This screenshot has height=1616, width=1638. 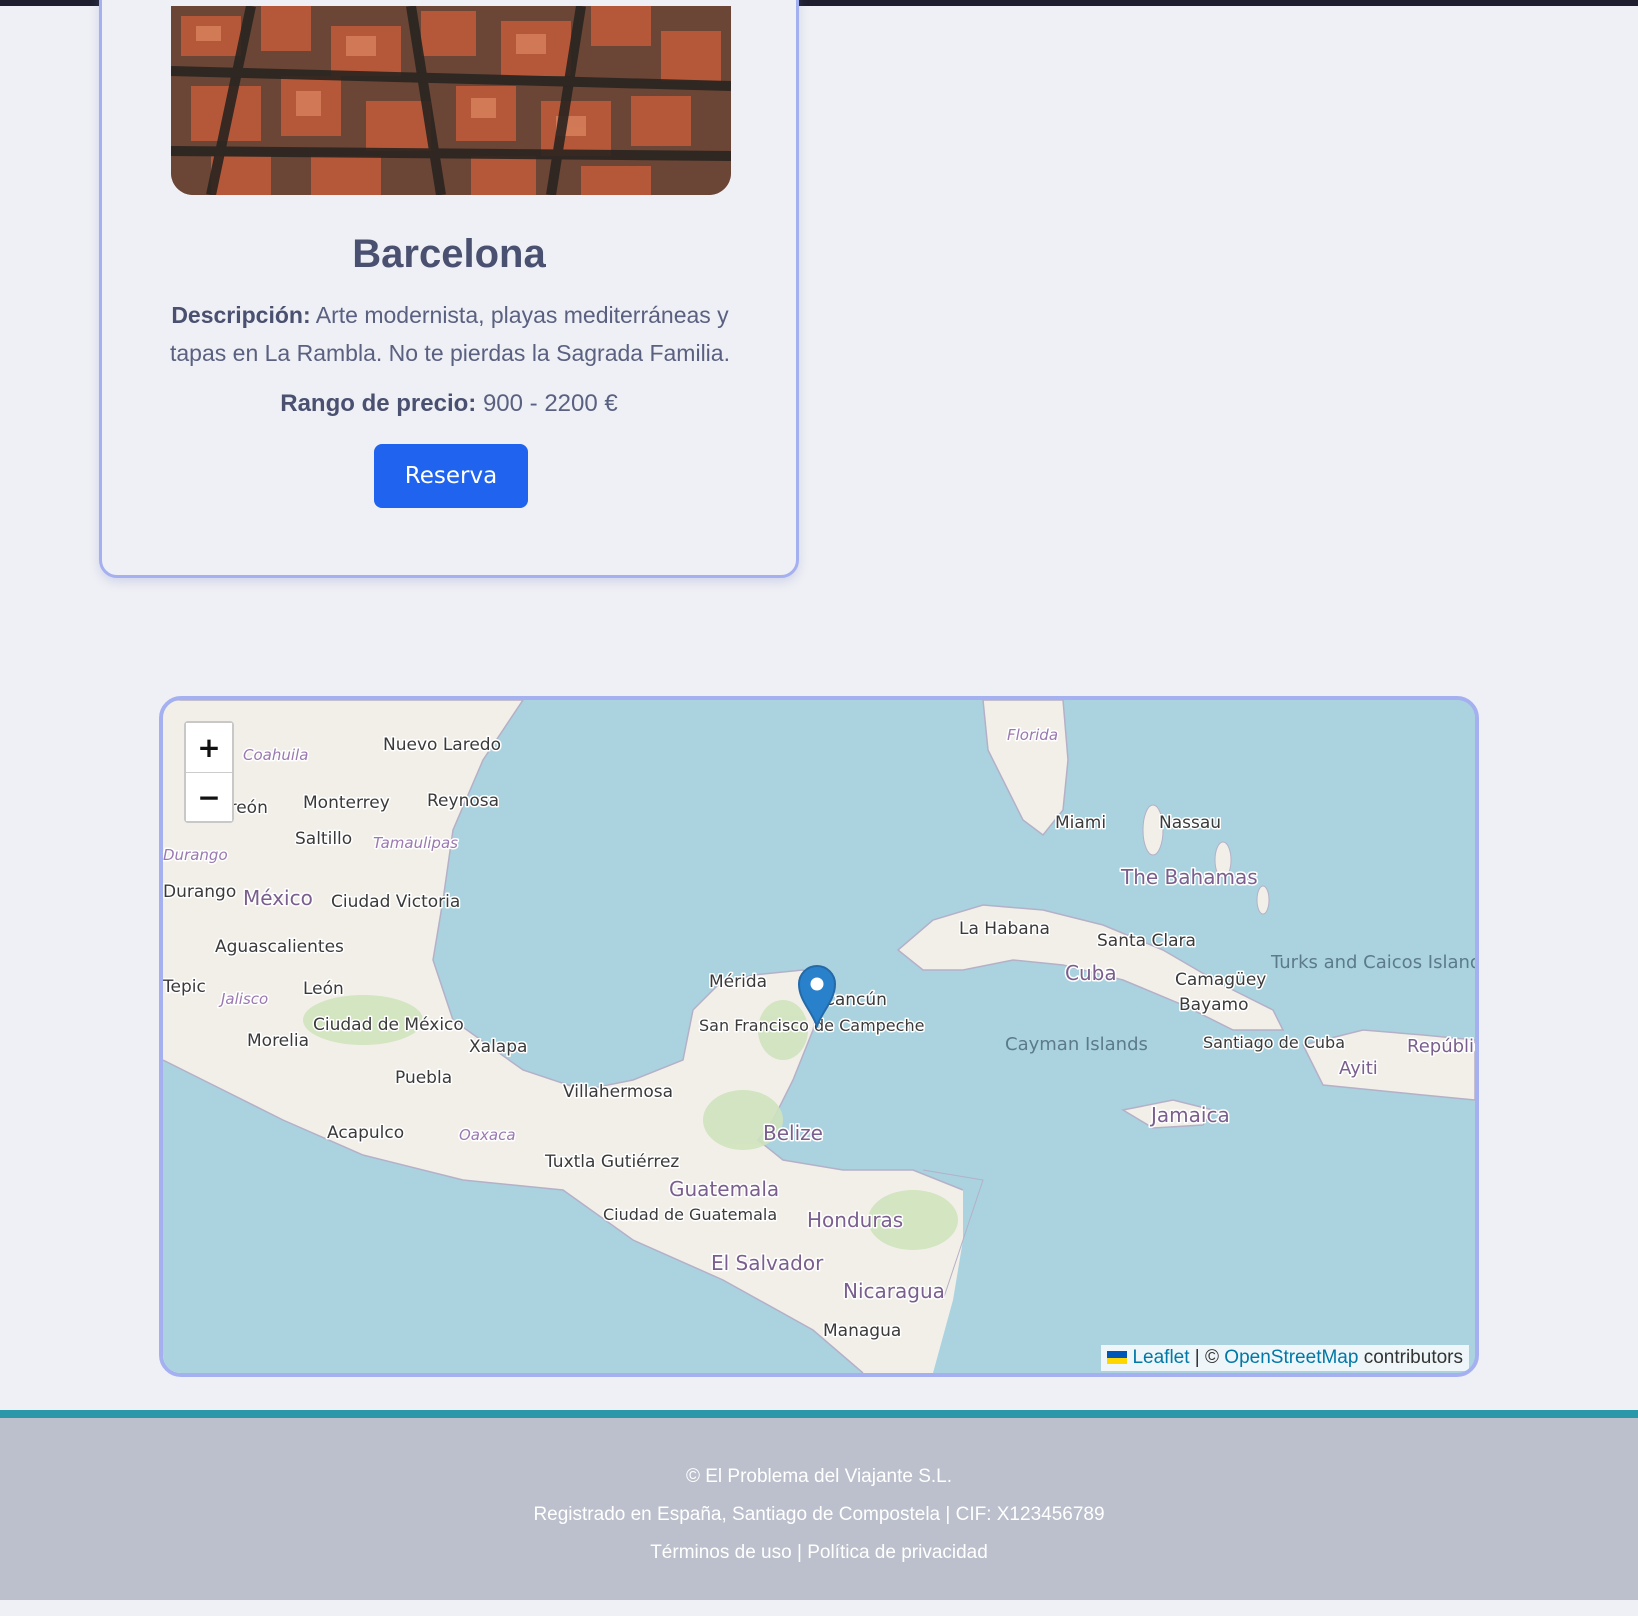 What do you see at coordinates (388, 1025) in the screenshot?
I see `map-label-city-10: Ciudad de México` at bounding box center [388, 1025].